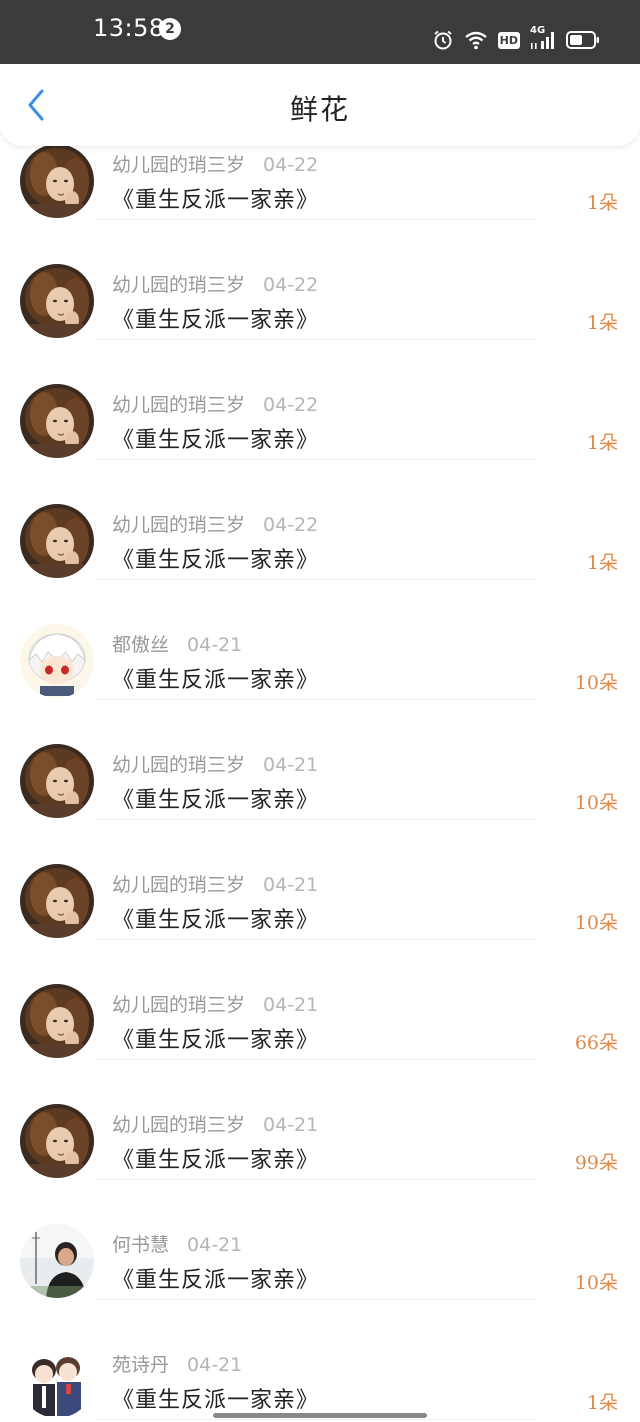 The image size is (640, 1422). Describe the element at coordinates (320, 1240) in the screenshot. I see `list-item: 何书慧 04-21 《重生反派一家亲》 10朵` at that location.